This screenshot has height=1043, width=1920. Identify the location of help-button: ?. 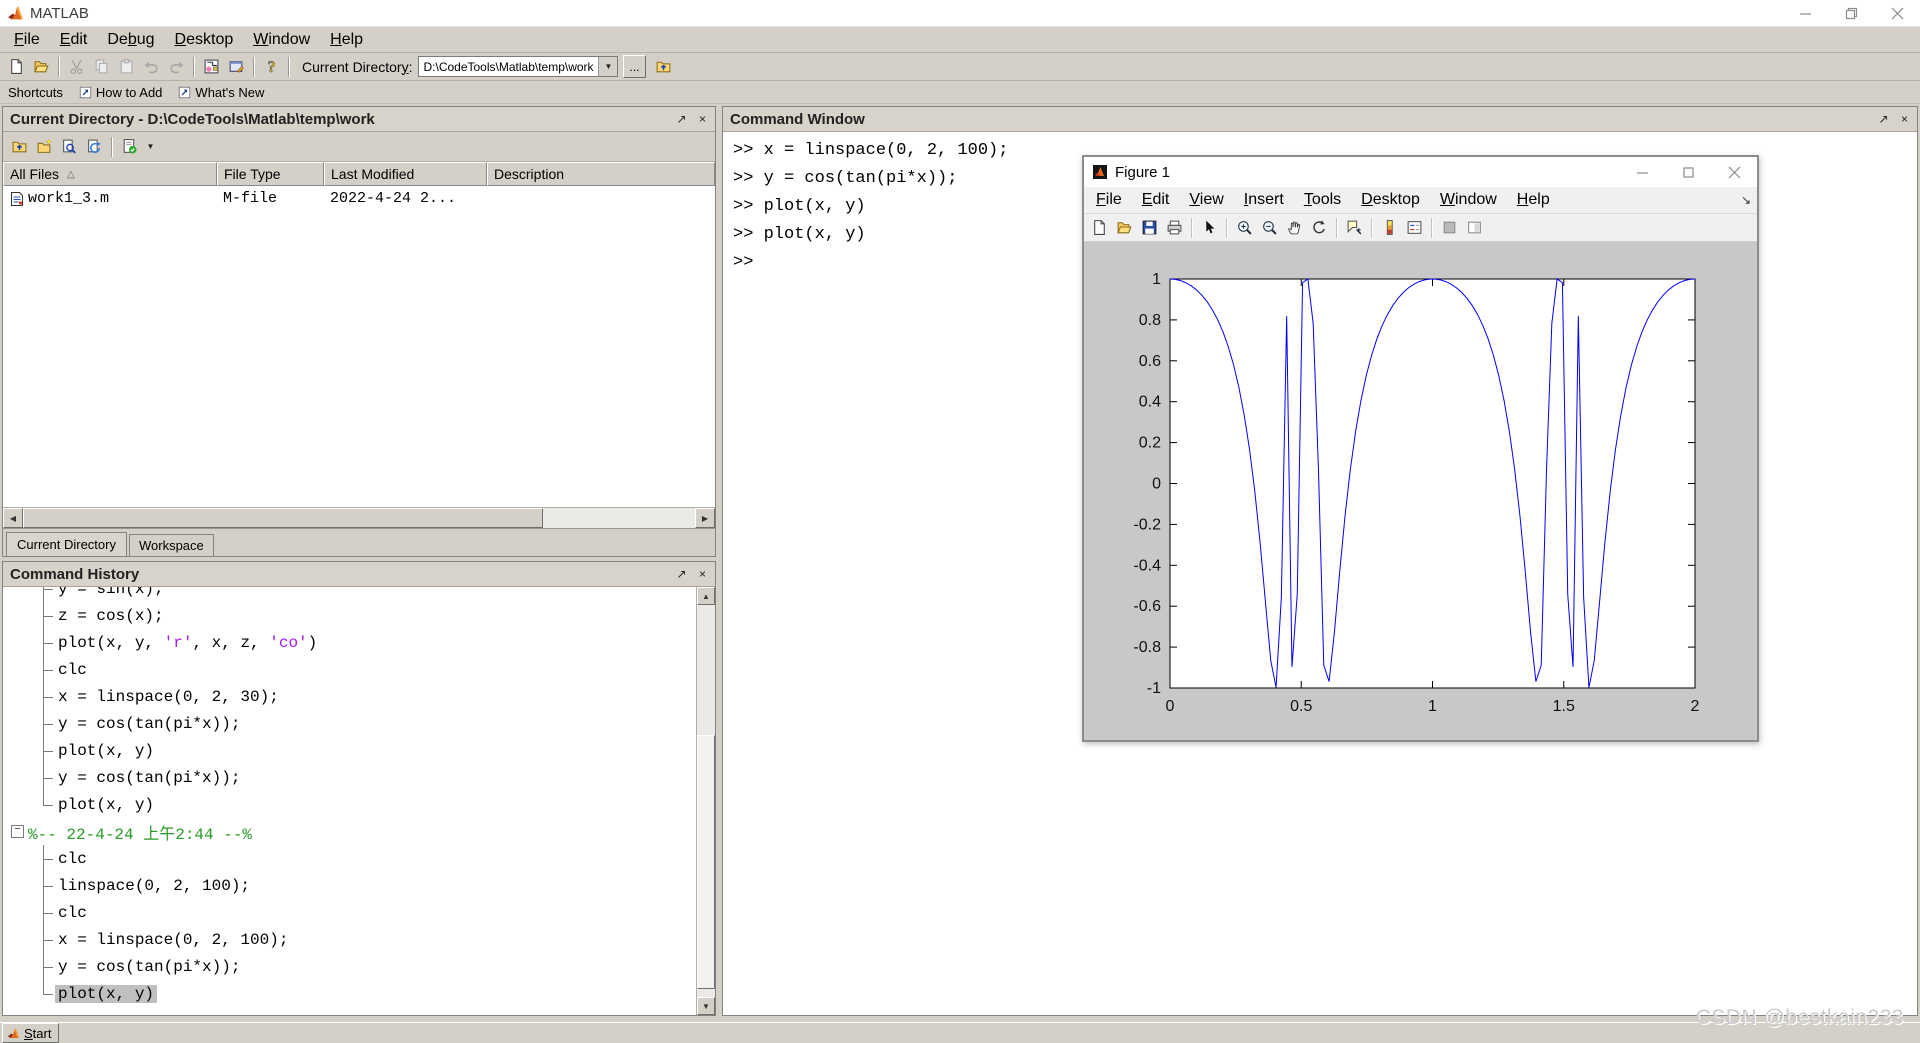
(271, 67).